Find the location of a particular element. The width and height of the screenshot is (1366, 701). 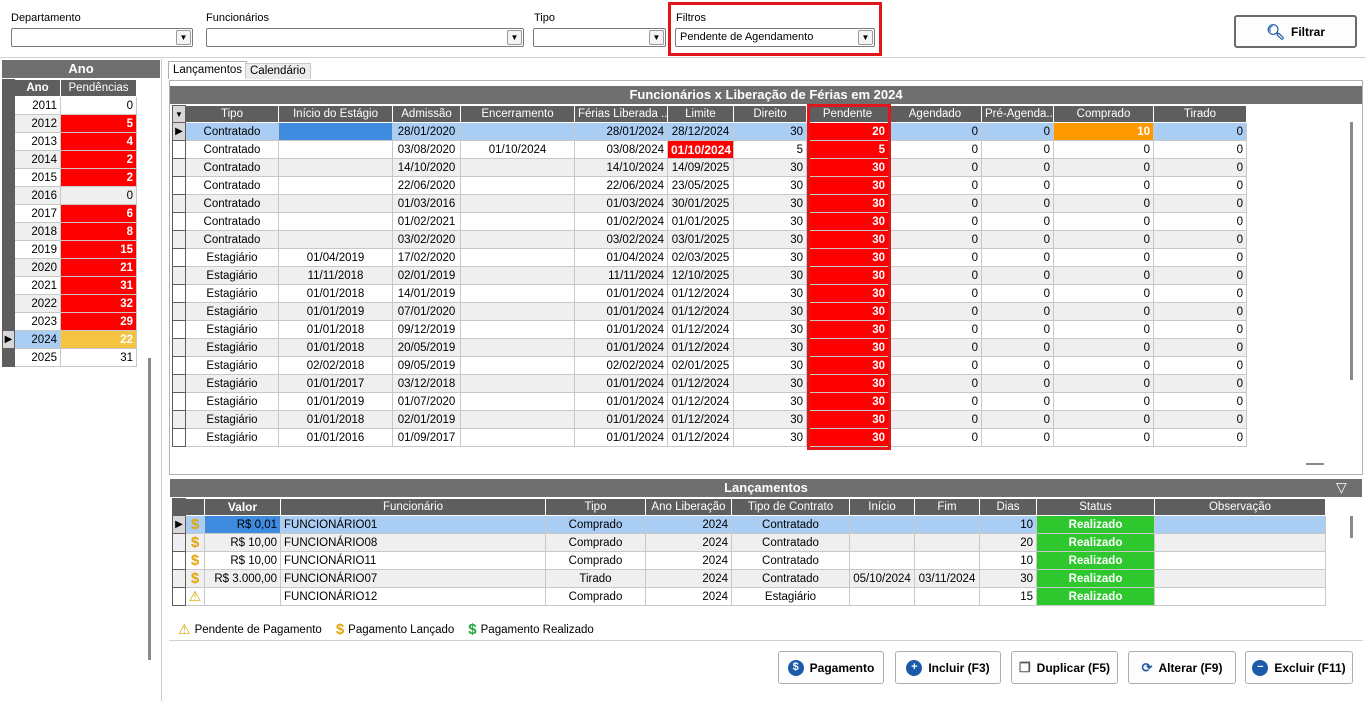

column-header: Tipo is located at coordinates (595, 507).